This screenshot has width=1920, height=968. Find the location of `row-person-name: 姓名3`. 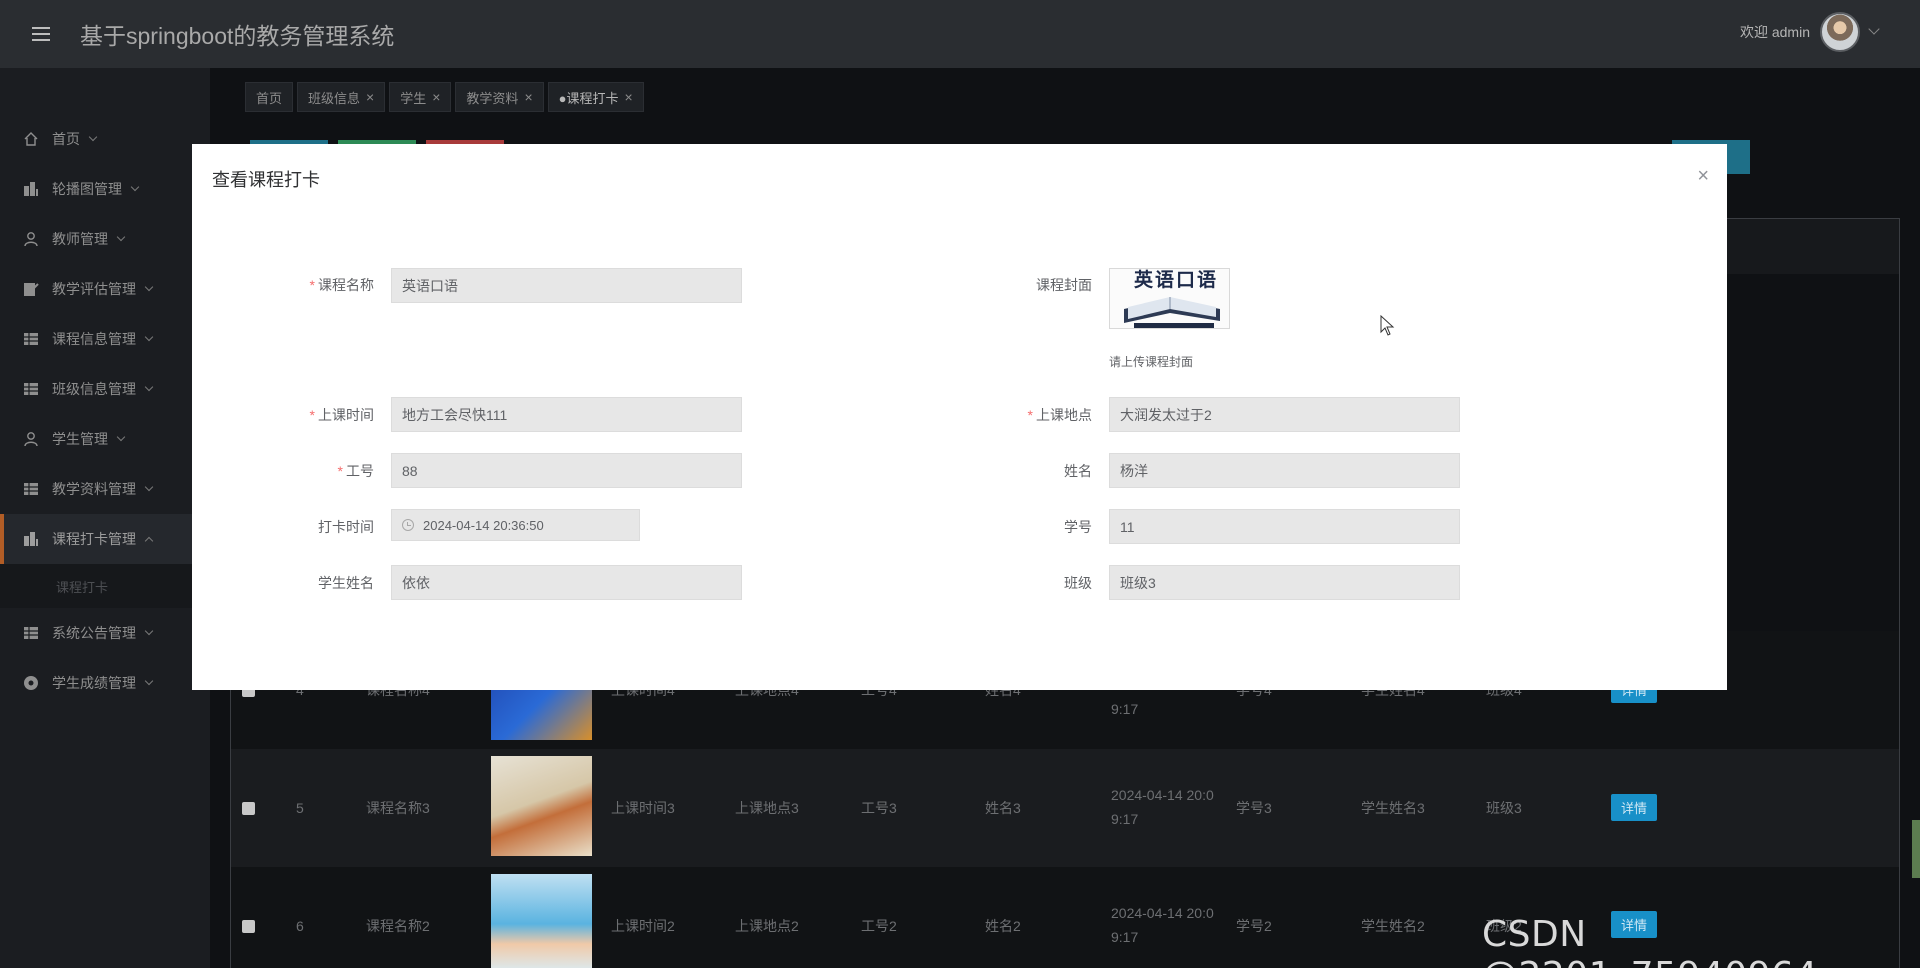

row-person-name: 姓名3 is located at coordinates (1003, 808).